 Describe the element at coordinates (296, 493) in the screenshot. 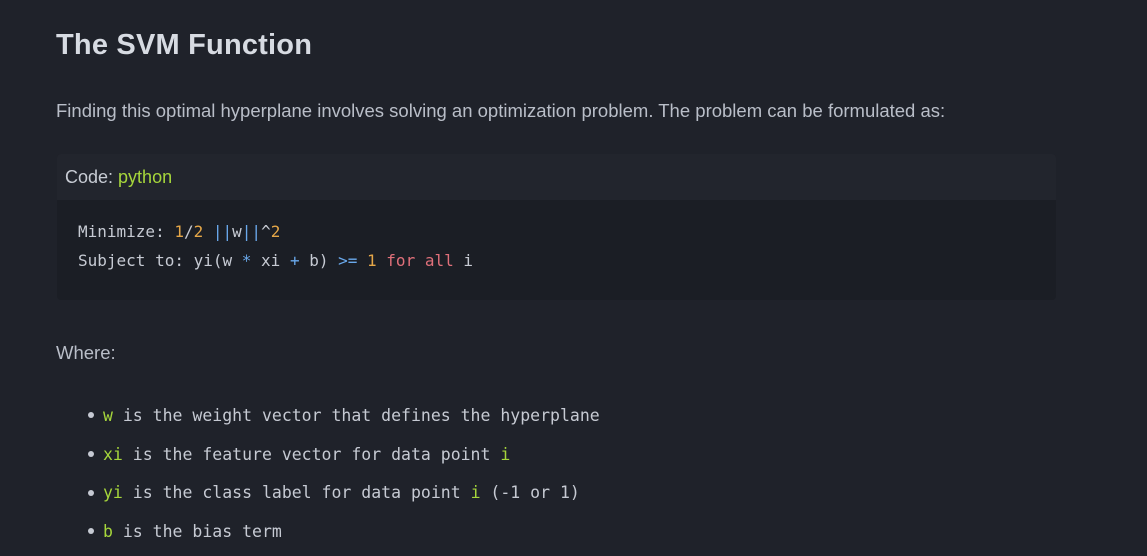

I see `definition-text: is the class label for data point` at that location.